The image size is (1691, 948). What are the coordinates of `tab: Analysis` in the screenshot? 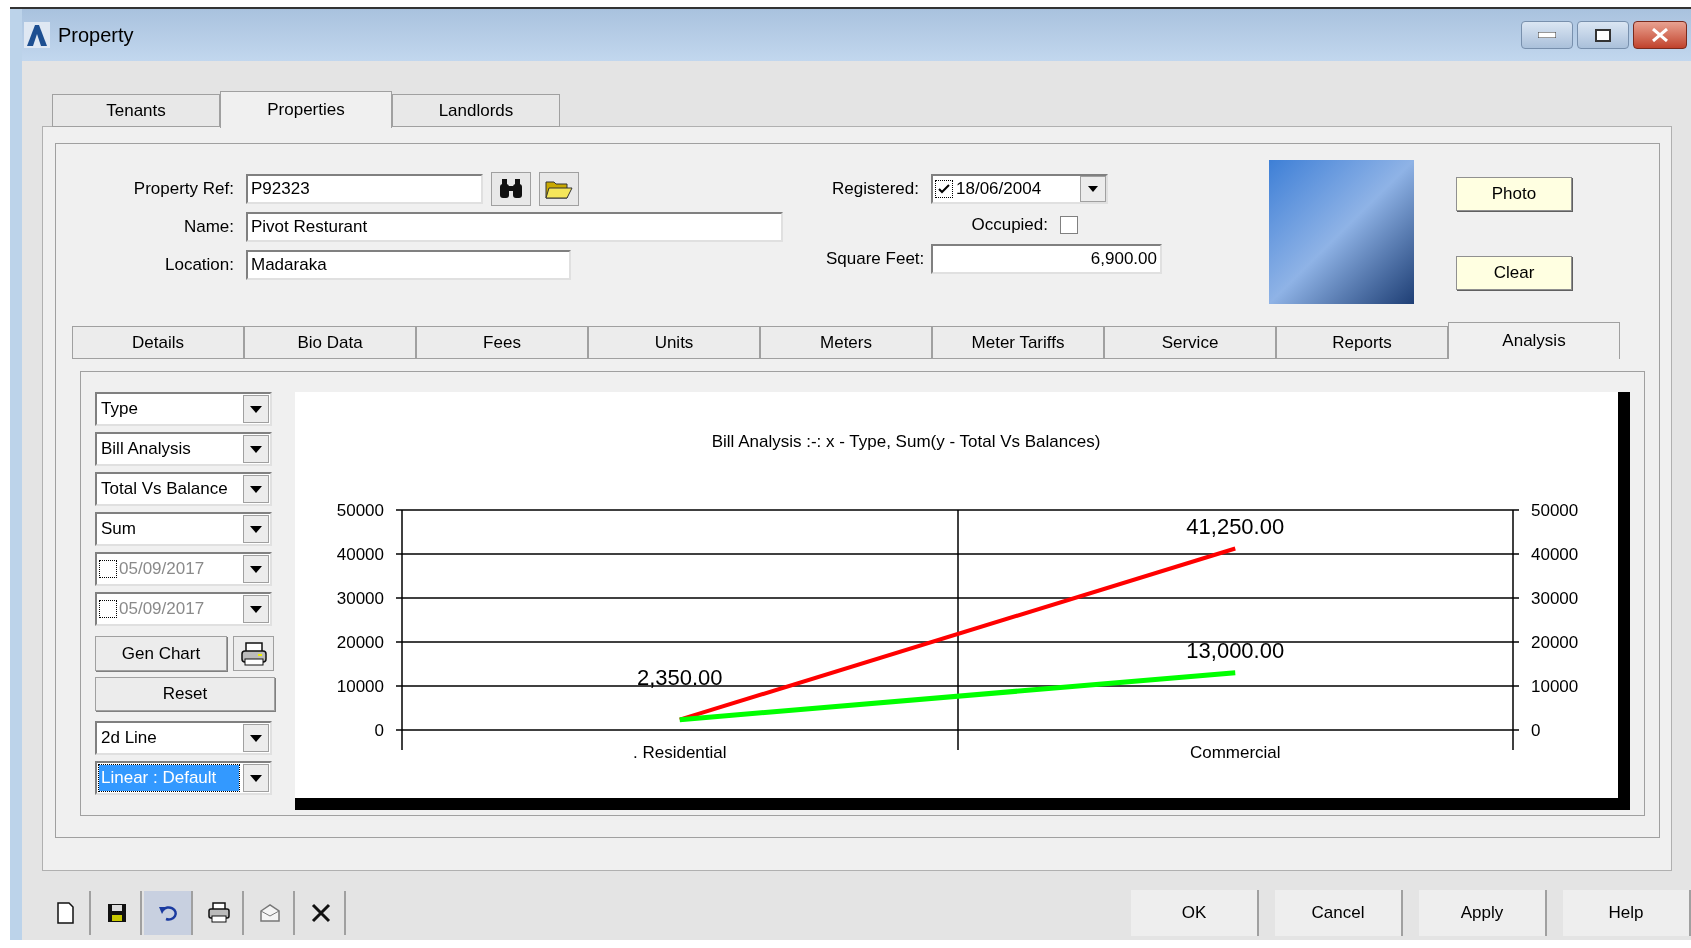 It's located at (1534, 340).